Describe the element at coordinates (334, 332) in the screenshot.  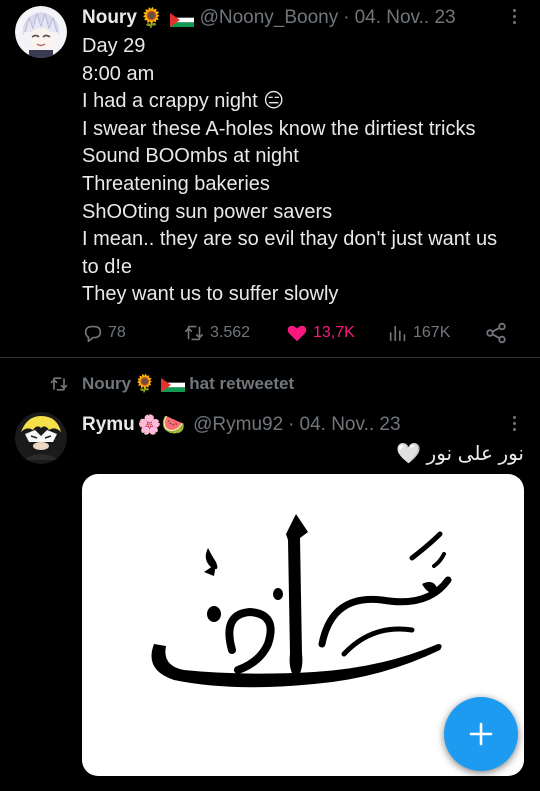
I see `like-count: 13,7K` at that location.